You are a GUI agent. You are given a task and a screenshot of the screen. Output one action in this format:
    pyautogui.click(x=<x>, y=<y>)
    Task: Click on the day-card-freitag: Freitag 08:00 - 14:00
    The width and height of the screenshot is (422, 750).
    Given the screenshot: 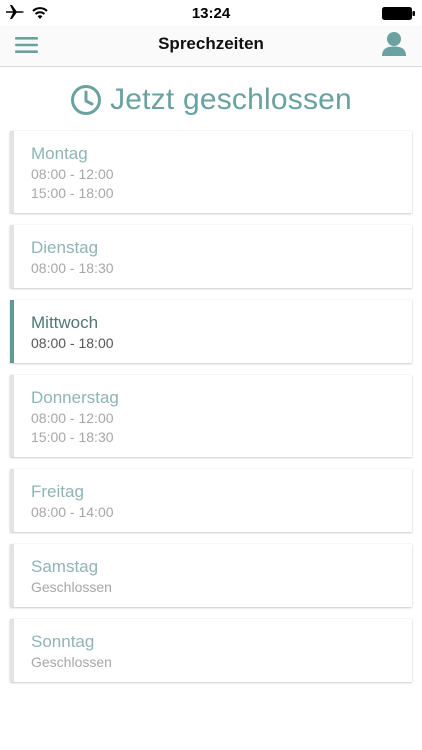 What is the action you would take?
    pyautogui.click(x=211, y=500)
    